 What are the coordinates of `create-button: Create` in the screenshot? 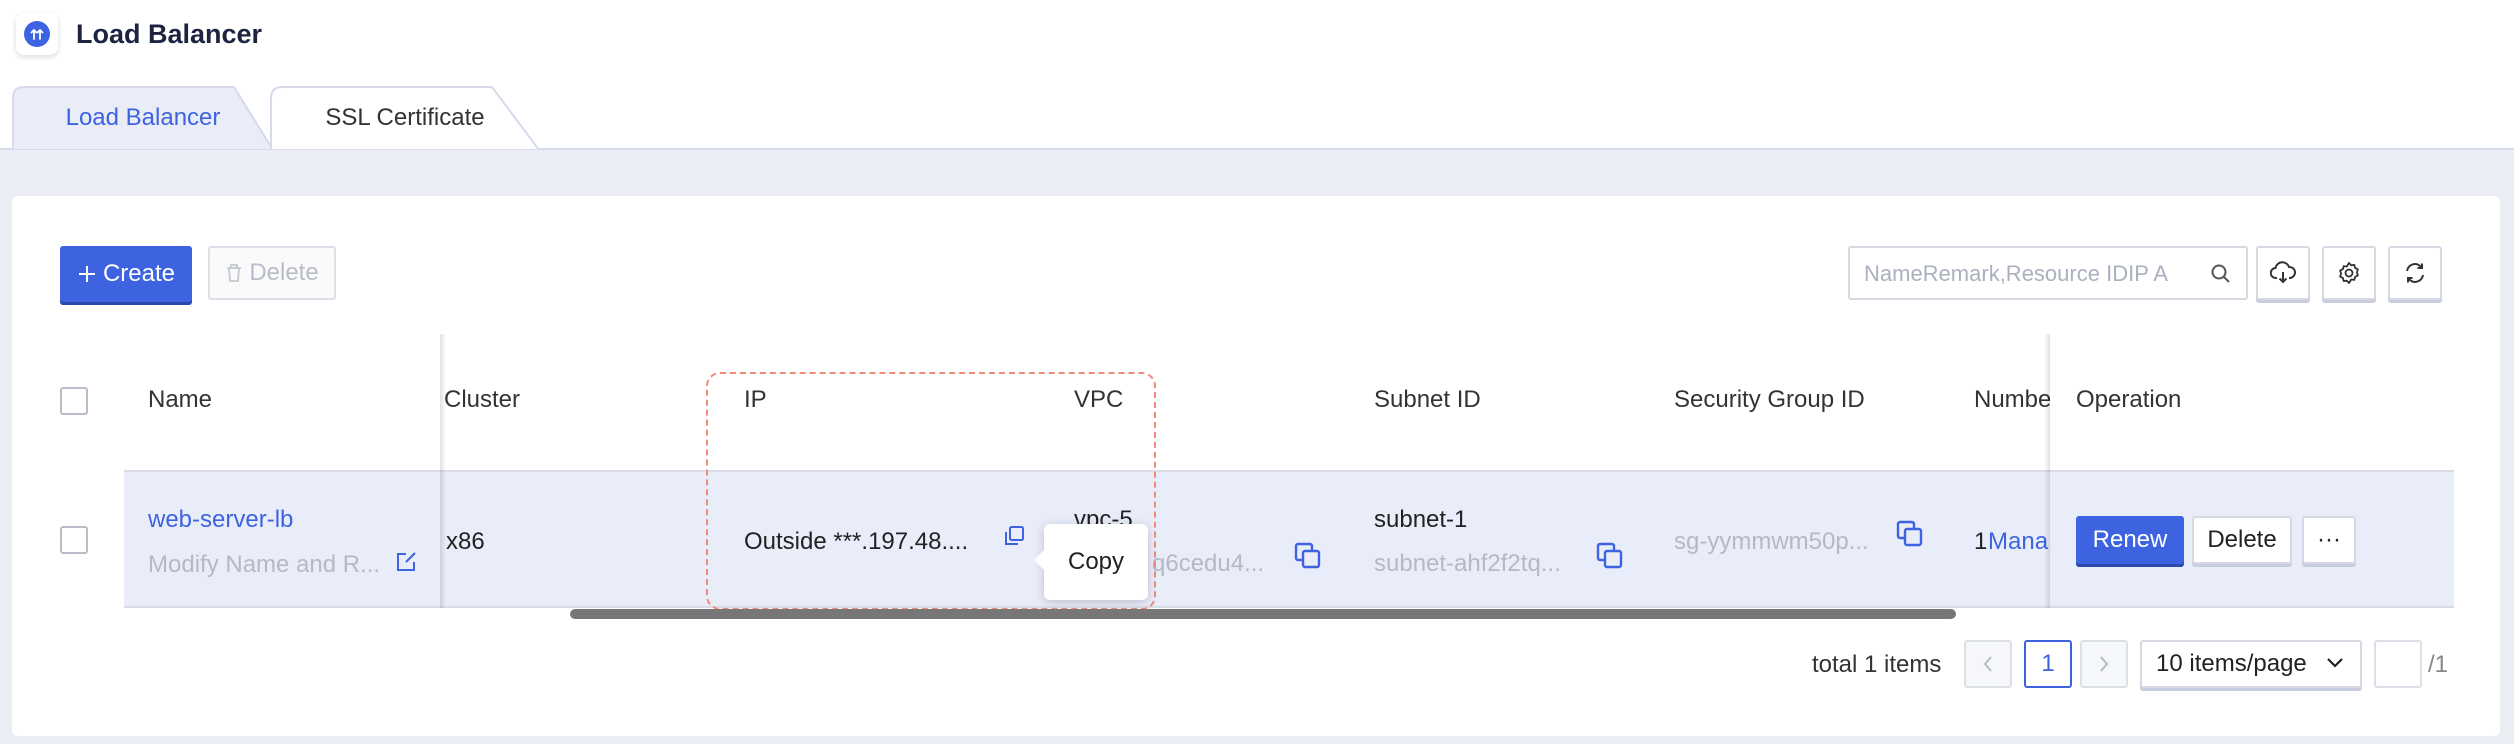 It's located at (126, 274).